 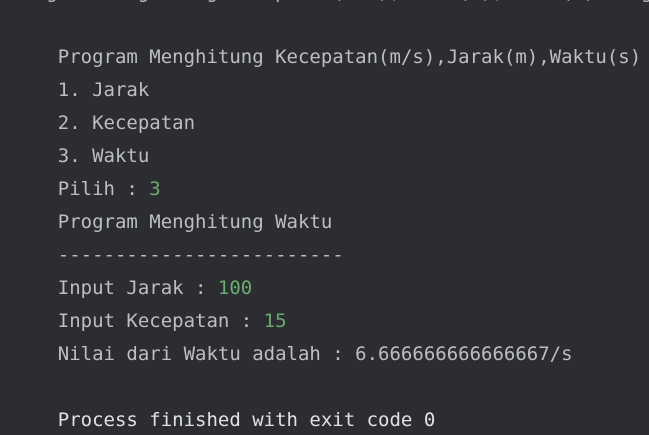 I want to click on kecepatan-input-line: Input Kecepatan : 15, so click(x=149, y=302).